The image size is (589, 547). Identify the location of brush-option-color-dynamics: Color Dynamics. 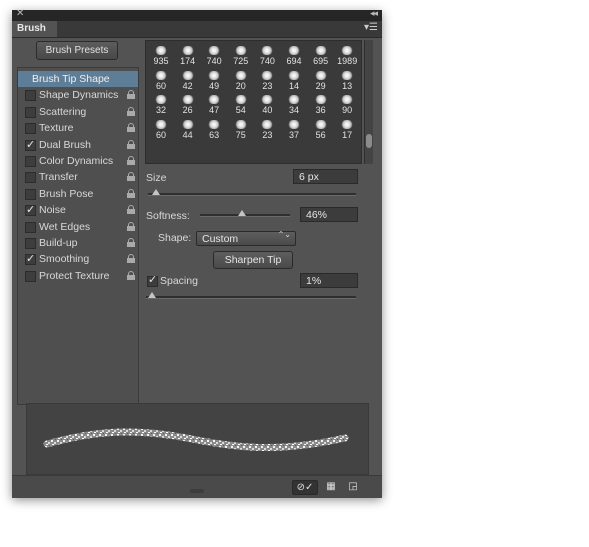
(78, 161).